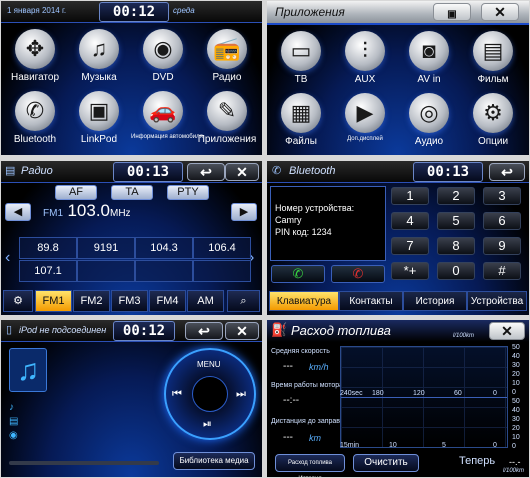 This screenshot has height=478, width=530. What do you see at coordinates (53, 301) in the screenshot?
I see `band-fm1-button: FM1` at bounding box center [53, 301].